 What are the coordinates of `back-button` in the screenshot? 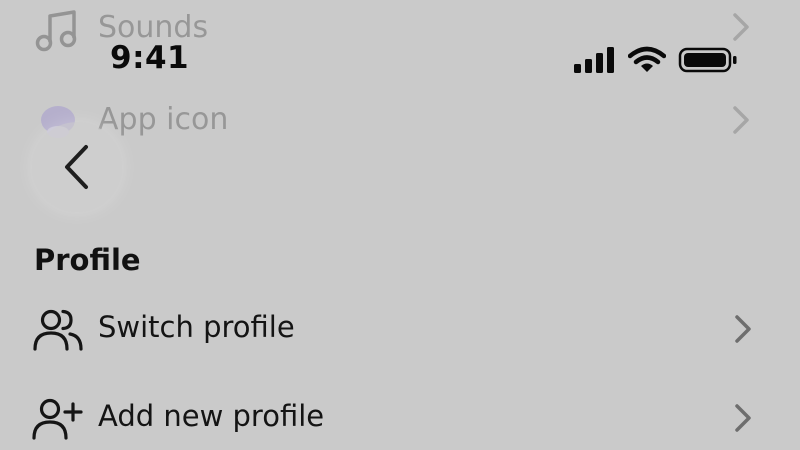 It's located at (77, 167).